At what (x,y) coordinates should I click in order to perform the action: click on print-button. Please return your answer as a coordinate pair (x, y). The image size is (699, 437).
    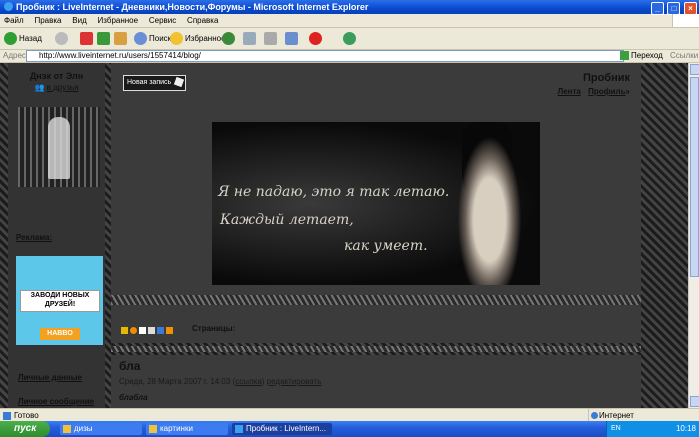
    Looking at the image, I should click on (271, 38).